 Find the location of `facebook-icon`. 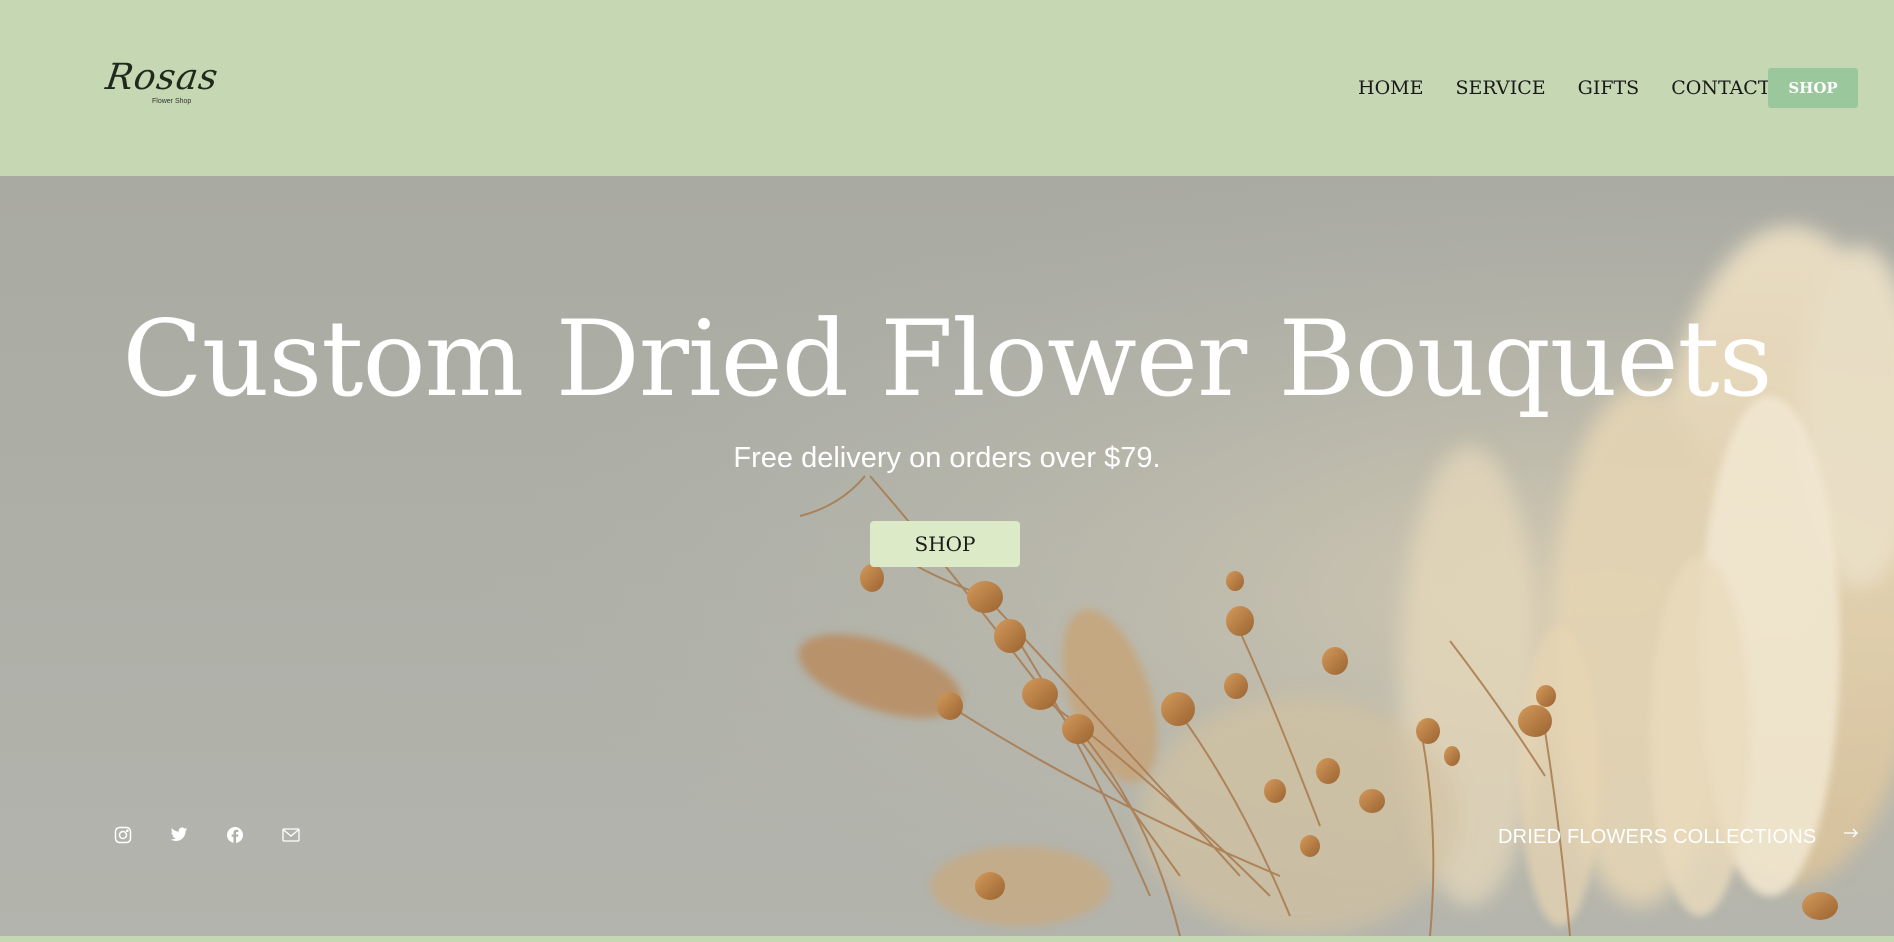

facebook-icon is located at coordinates (235, 835).